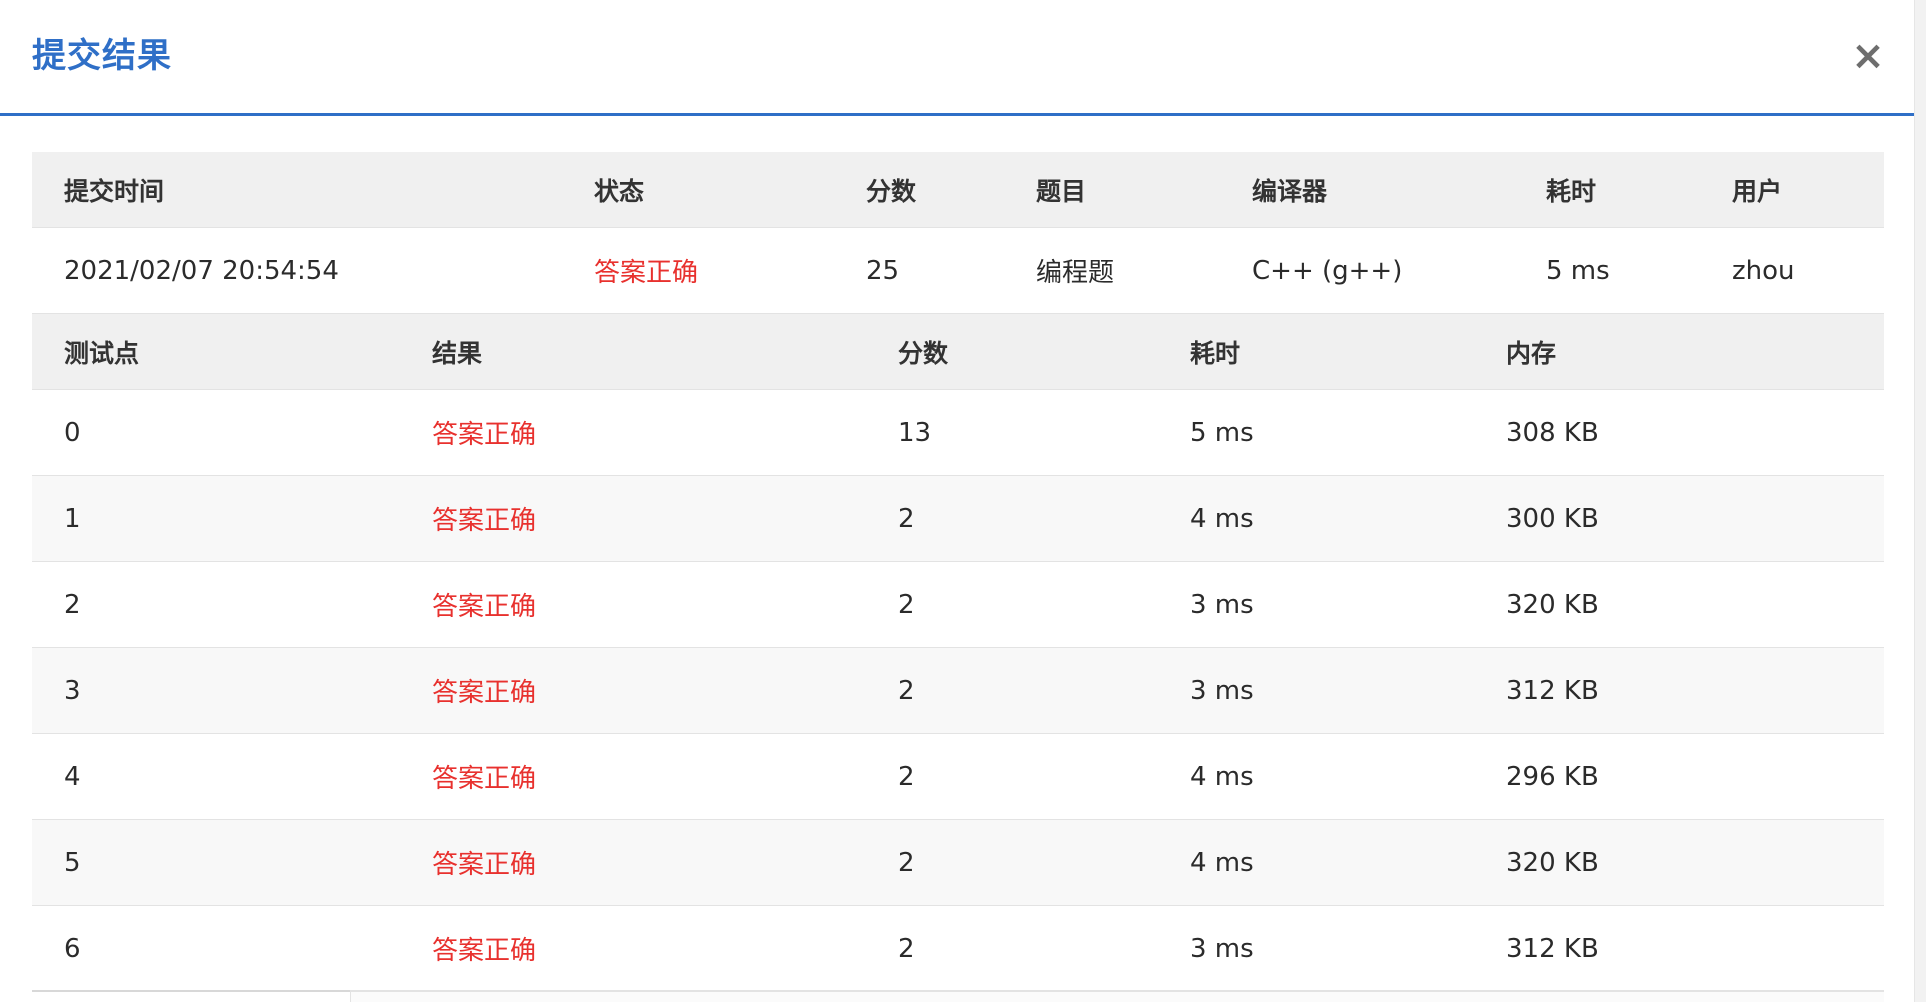  What do you see at coordinates (102, 353) in the screenshot?
I see `header-test-point: 测试点` at bounding box center [102, 353].